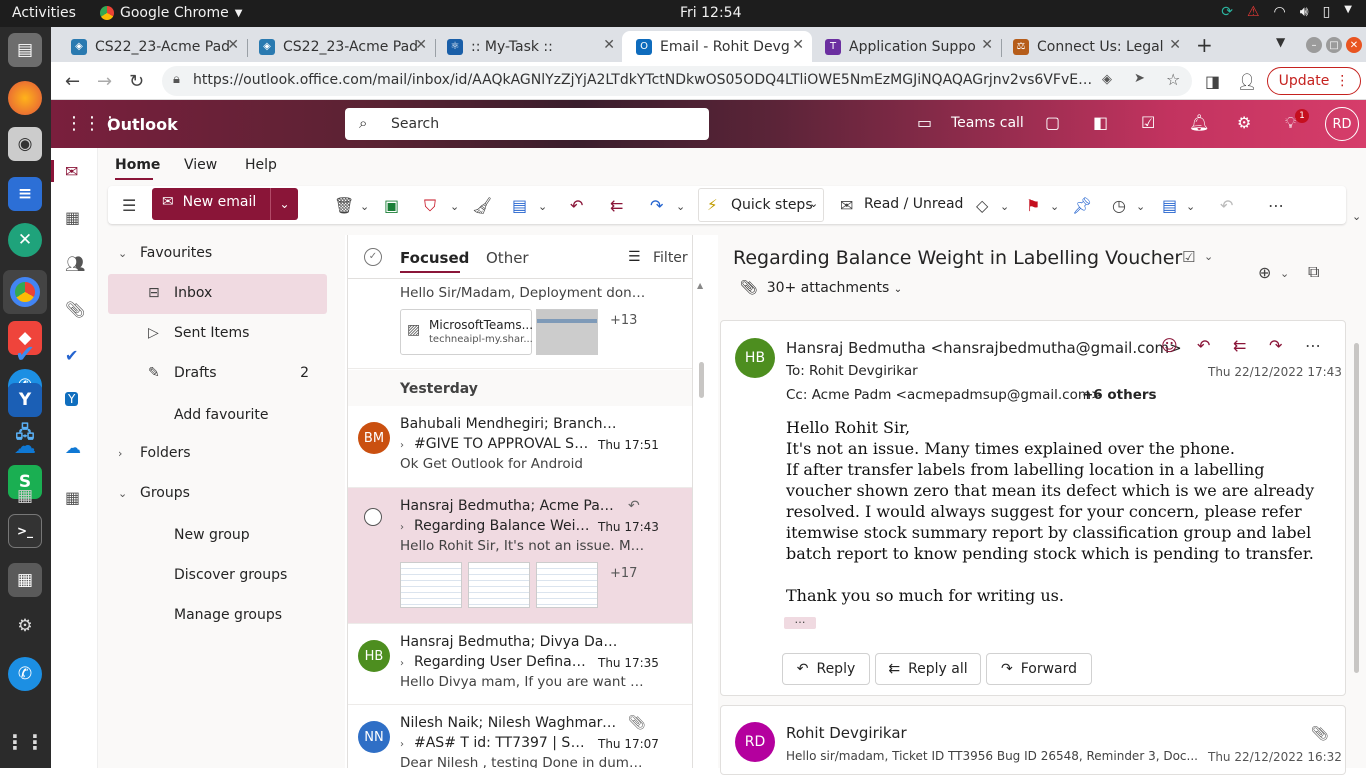 The height and width of the screenshot is (775, 1366). Describe the element at coordinates (217, 374) in the screenshot. I see `folder-drafts: ✎ Drafts 2` at that location.